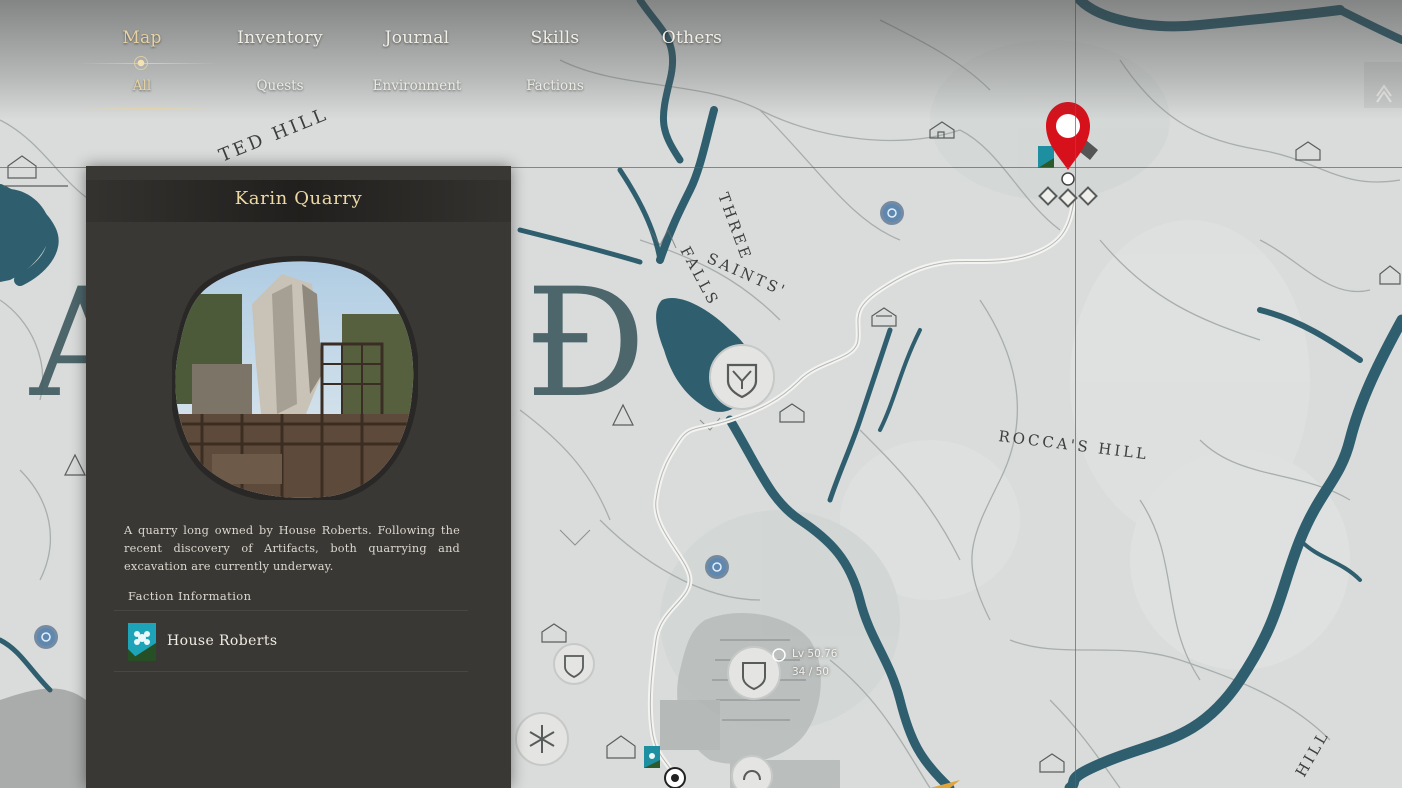 Image resolution: width=1402 pixels, height=788 pixels. What do you see at coordinates (1068, 197) in the screenshot?
I see `diamond-markers-icon` at bounding box center [1068, 197].